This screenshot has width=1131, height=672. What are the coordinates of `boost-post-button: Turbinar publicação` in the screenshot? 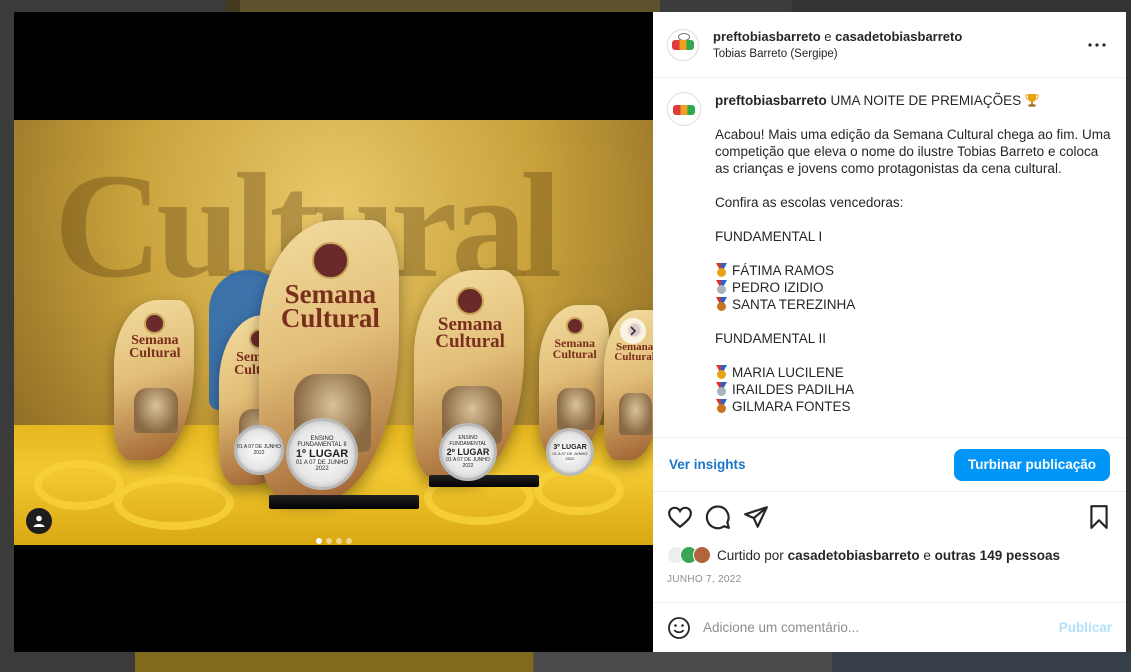 It's located at (1031, 464).